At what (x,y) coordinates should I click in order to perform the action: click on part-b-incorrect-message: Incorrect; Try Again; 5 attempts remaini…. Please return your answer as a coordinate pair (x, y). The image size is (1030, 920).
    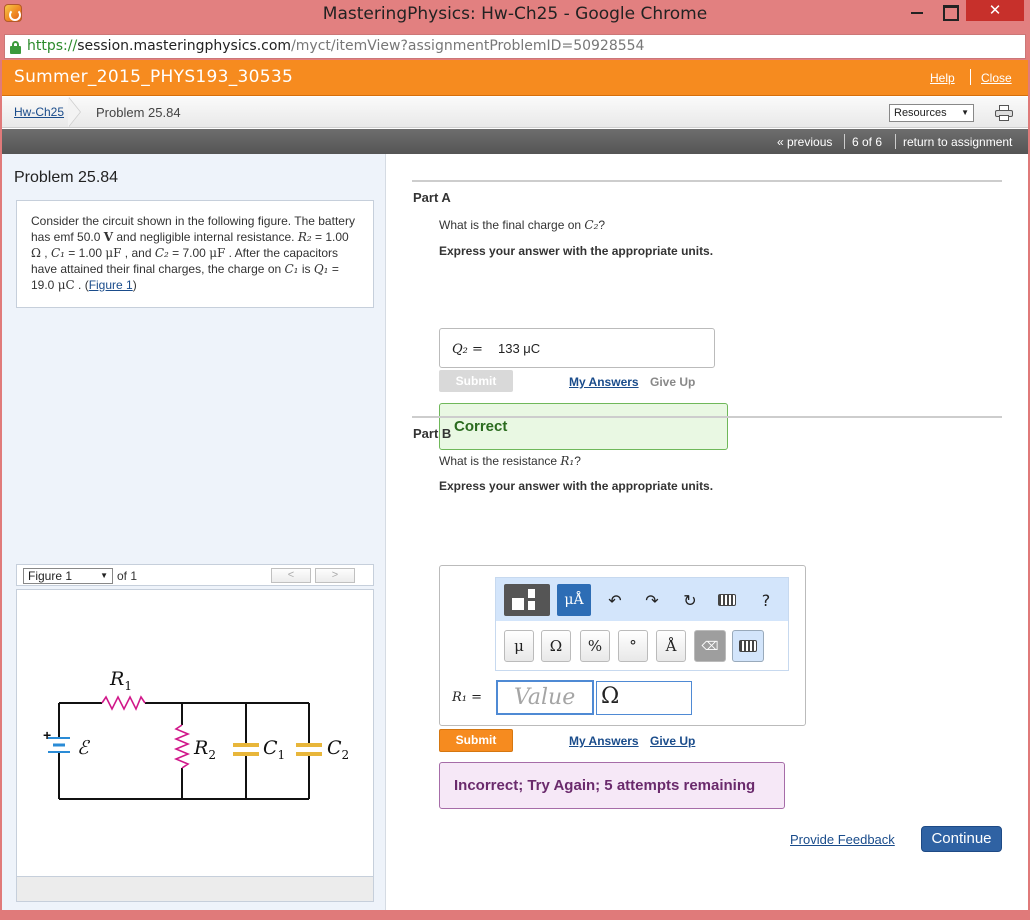
    Looking at the image, I should click on (612, 785).